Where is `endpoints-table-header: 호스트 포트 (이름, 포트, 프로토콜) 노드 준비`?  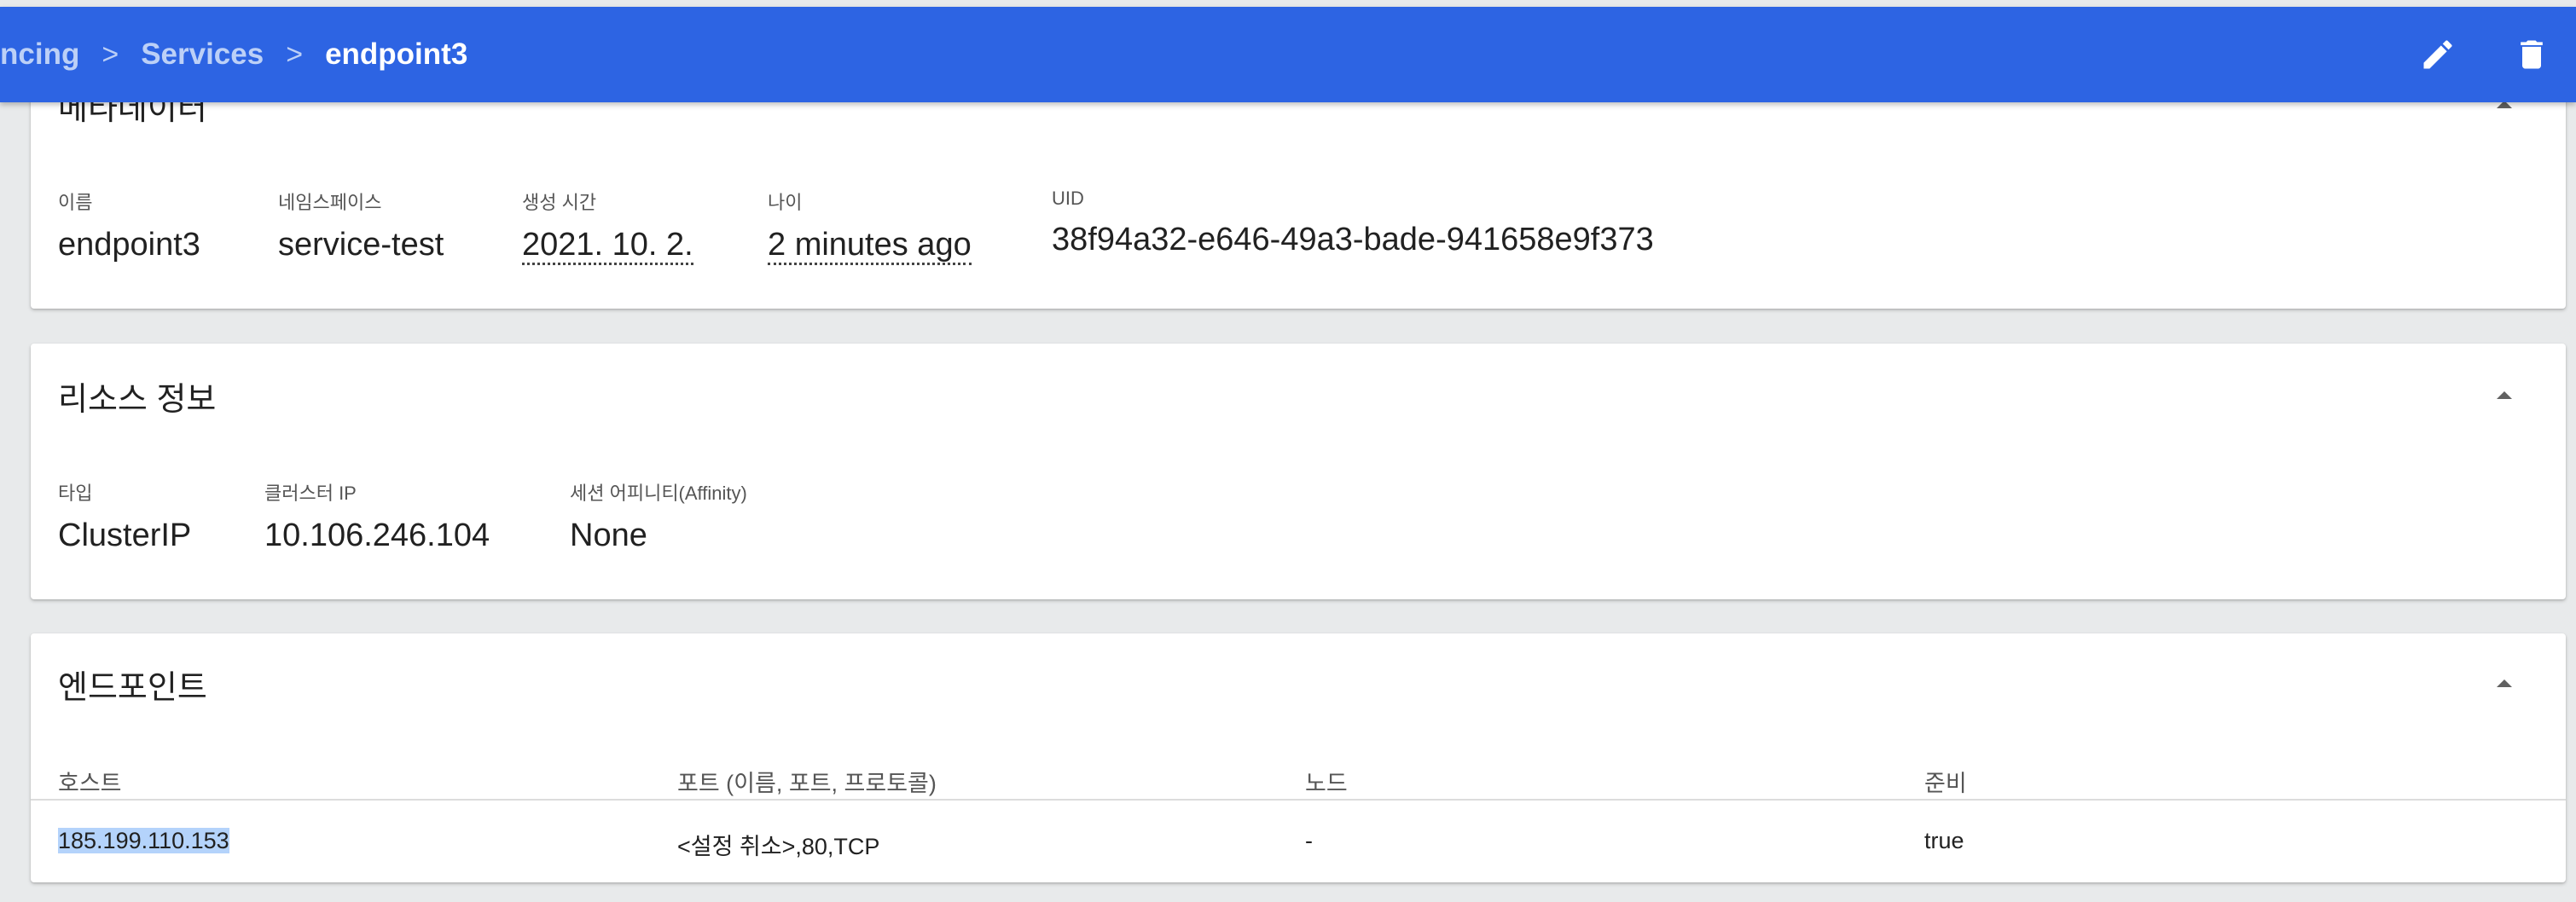 endpoints-table-header: 호스트 포트 (이름, 포트, 프로토콜) 노드 준비 is located at coordinates (1298, 775).